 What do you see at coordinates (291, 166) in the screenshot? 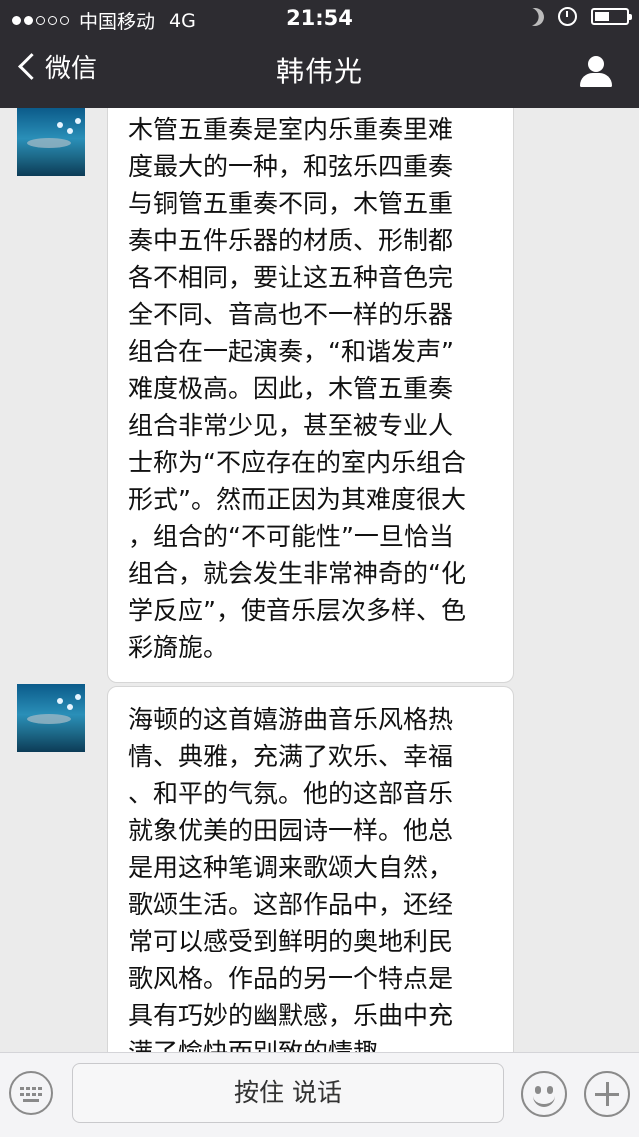
I see `message-line: 度最大的一种，和弦乐四重奏` at bounding box center [291, 166].